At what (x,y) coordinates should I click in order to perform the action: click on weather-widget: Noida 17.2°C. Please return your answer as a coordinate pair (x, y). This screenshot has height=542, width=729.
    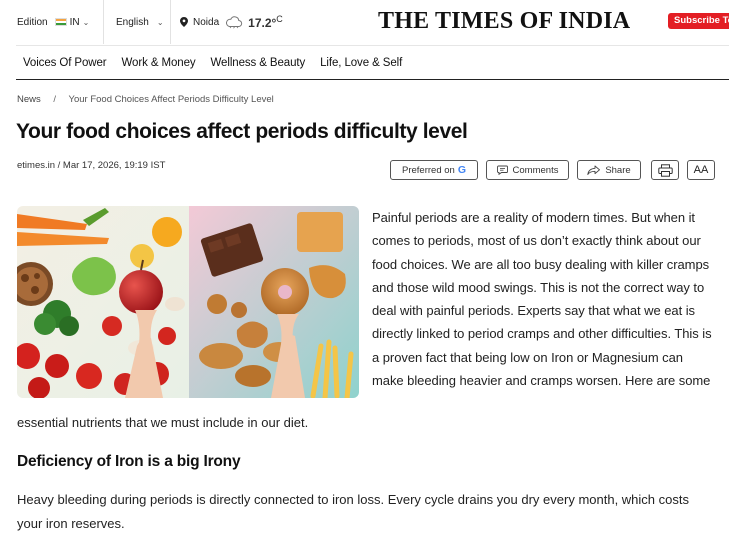
    Looking at the image, I should click on (231, 22).